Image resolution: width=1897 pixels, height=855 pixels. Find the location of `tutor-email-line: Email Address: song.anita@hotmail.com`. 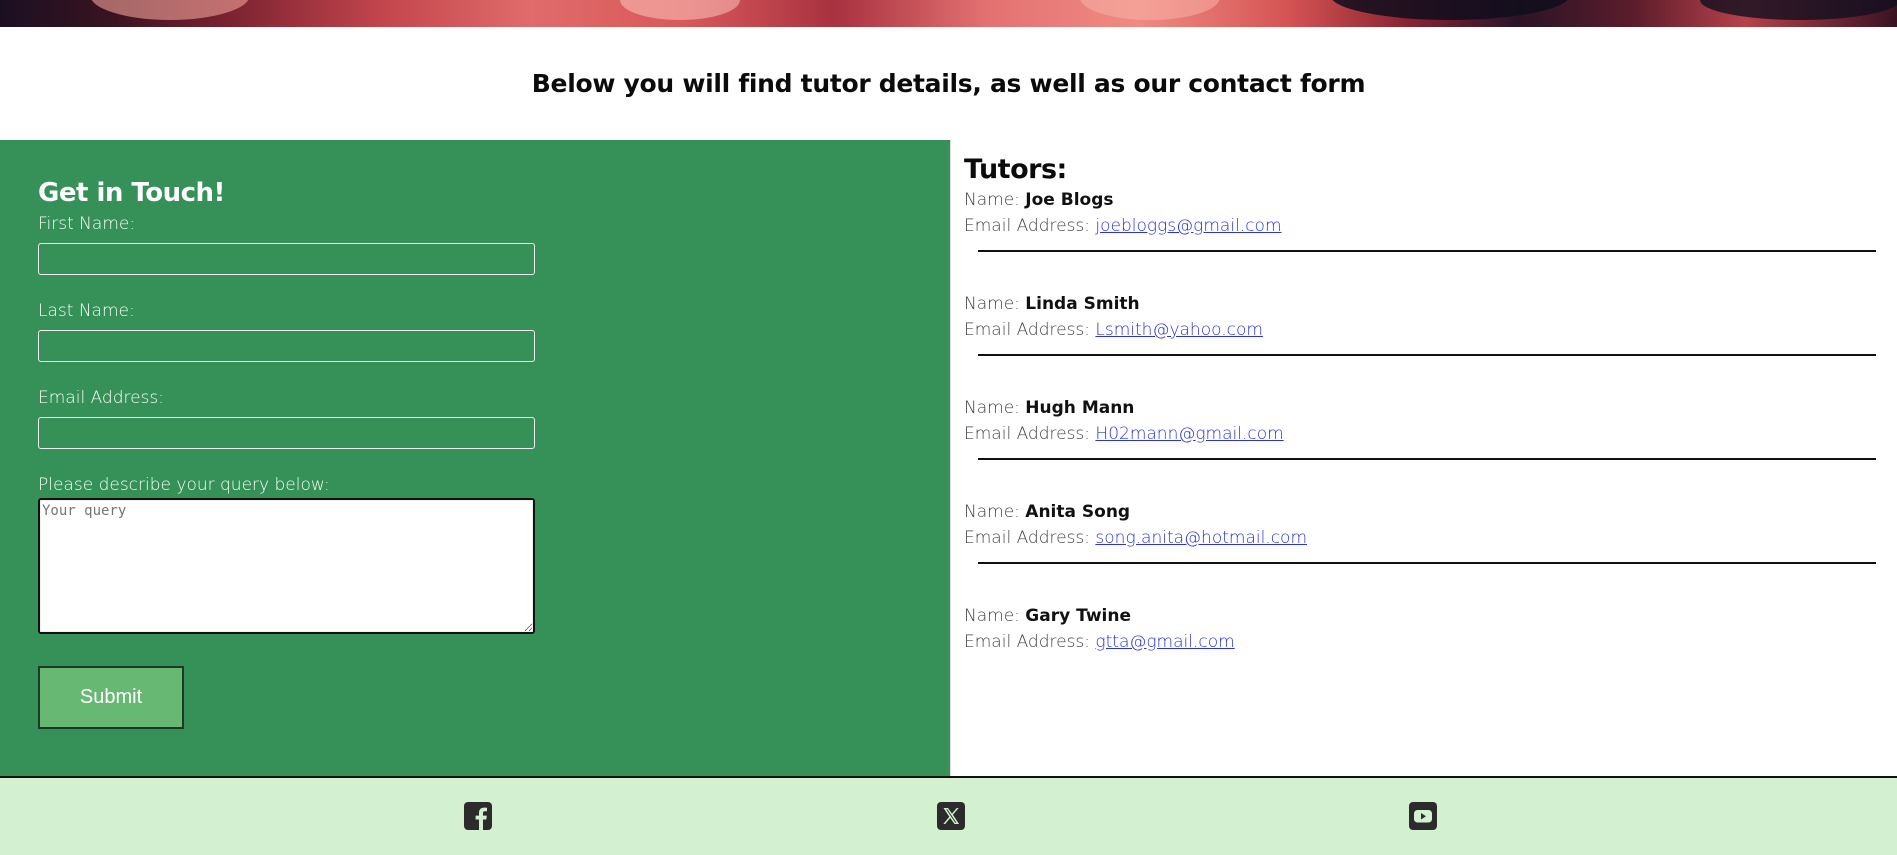

tutor-email-line: Email Address: song.anita@hotmail.com is located at coordinates (1430, 538).